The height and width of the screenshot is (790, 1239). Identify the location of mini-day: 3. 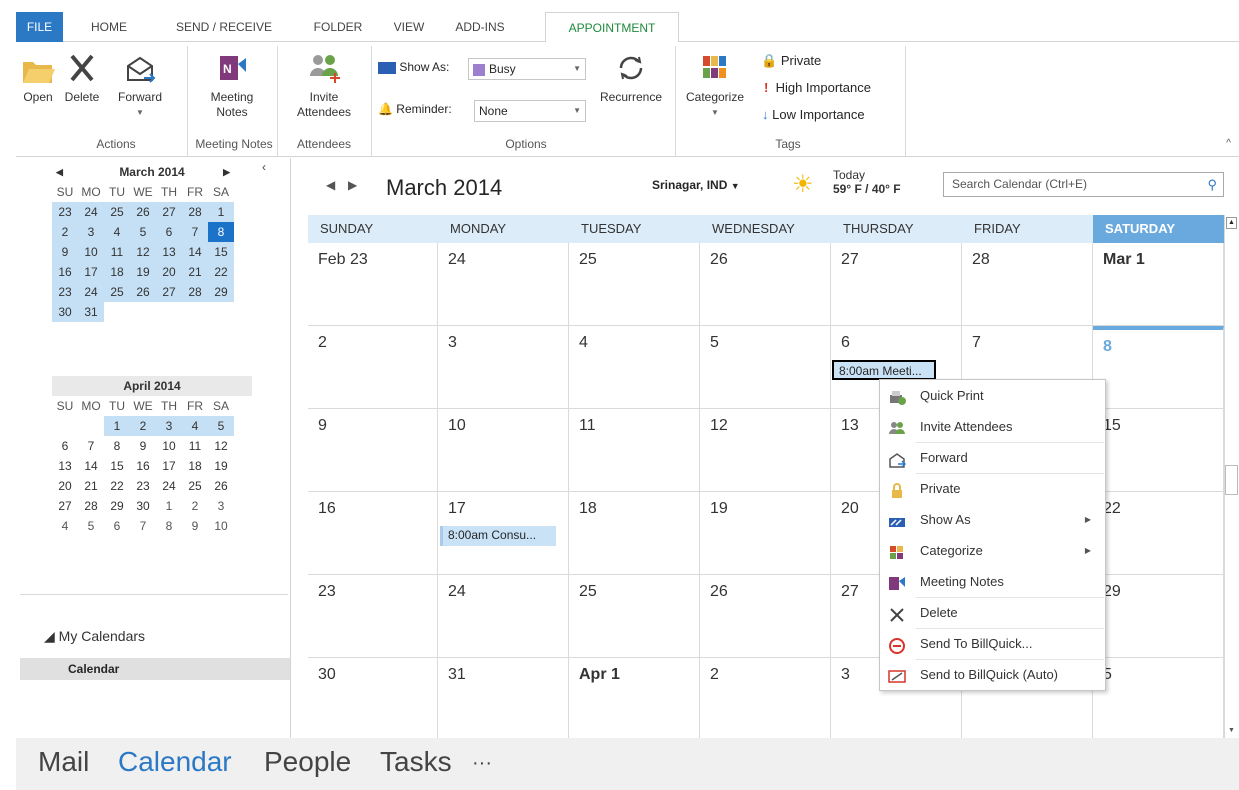
(169, 426).